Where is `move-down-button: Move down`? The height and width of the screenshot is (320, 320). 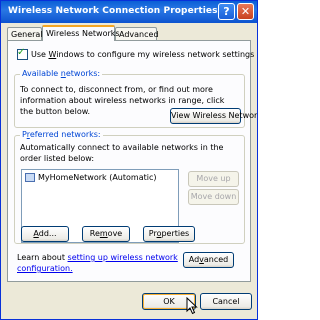 move-down-button: Move down is located at coordinates (213, 197).